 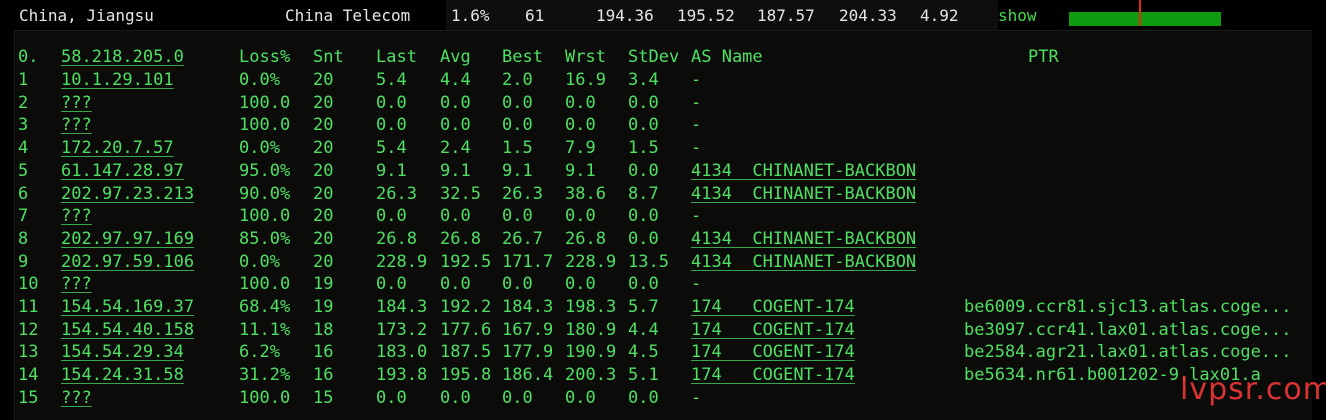 I want to click on hop-worst: 180.9, so click(x=591, y=329).